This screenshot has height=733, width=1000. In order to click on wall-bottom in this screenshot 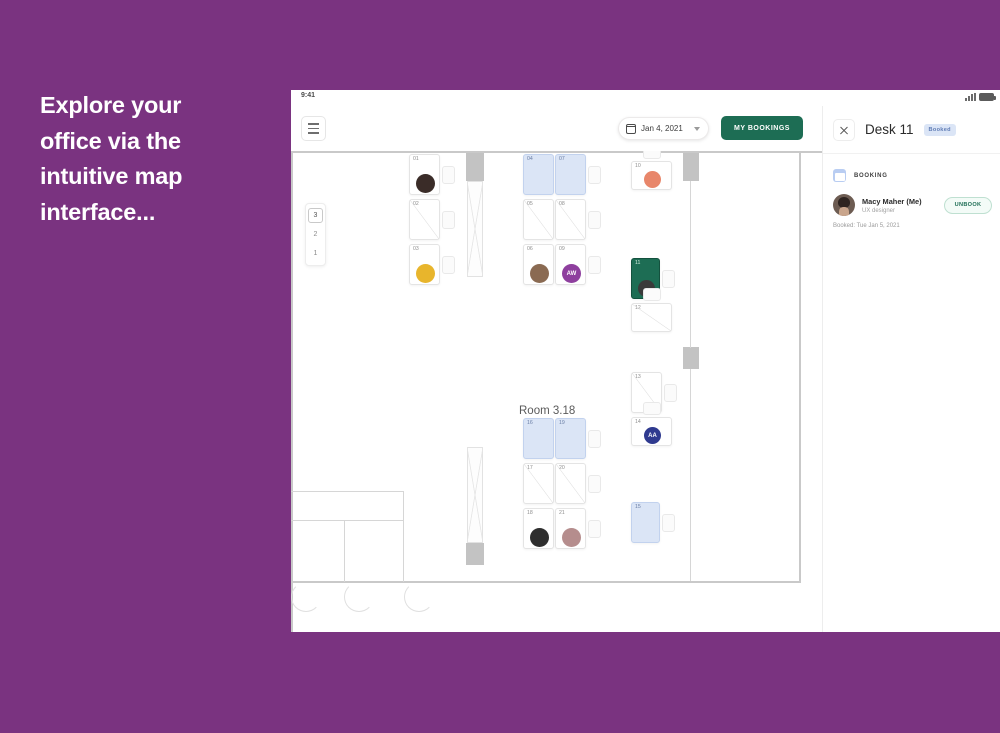, I will do `click(545, 582)`.